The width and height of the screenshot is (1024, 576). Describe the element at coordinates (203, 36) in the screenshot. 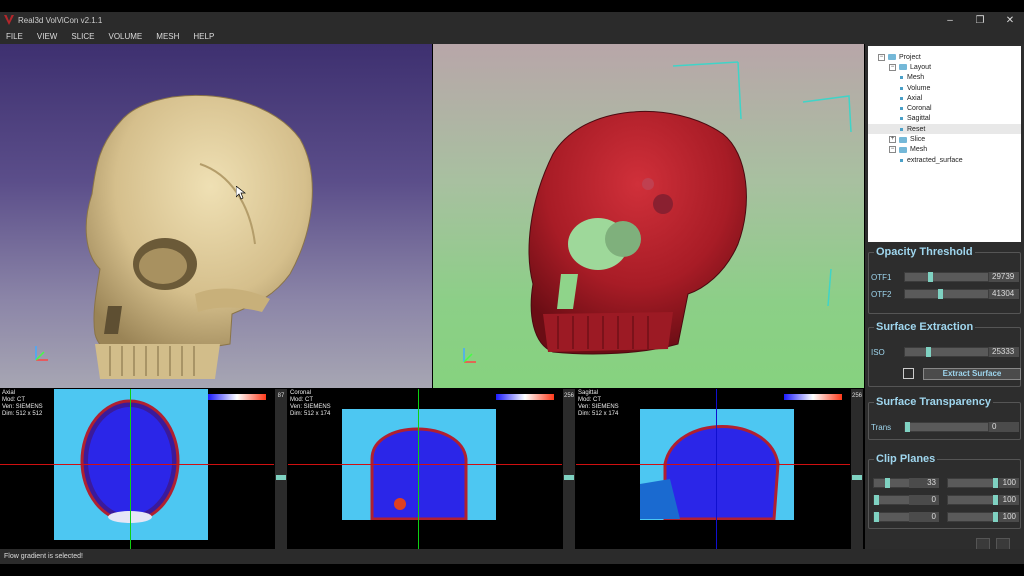

I see `menu-help: HELP` at that location.